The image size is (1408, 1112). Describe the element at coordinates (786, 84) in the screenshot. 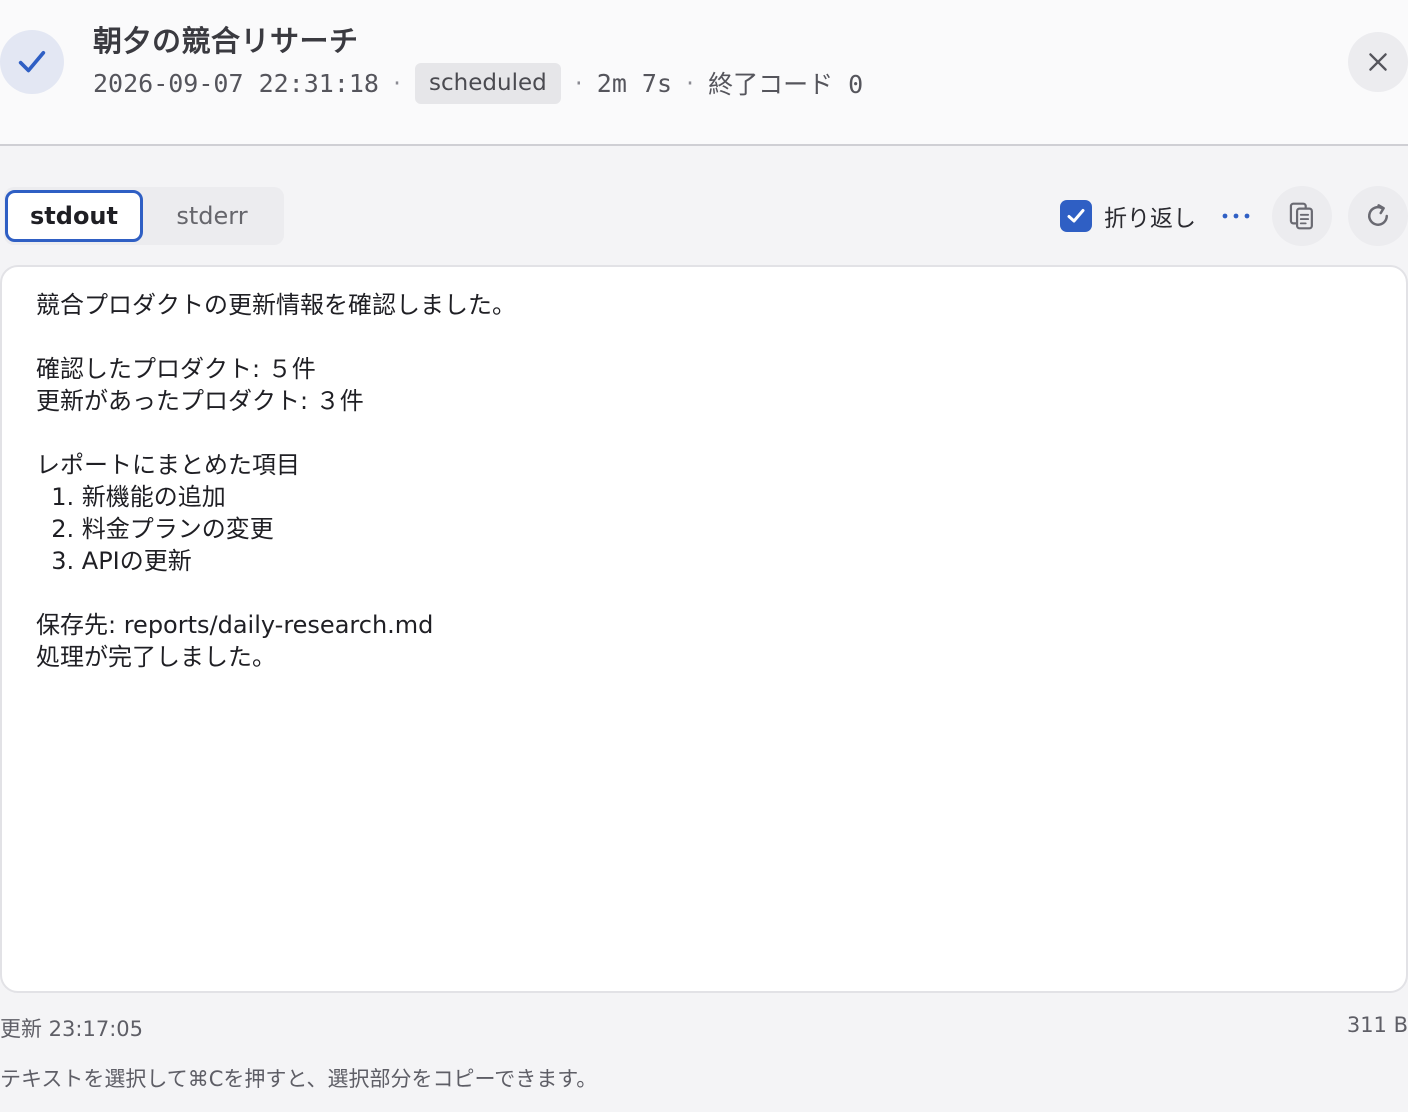

I see `exit-code: 終了コード 0` at that location.